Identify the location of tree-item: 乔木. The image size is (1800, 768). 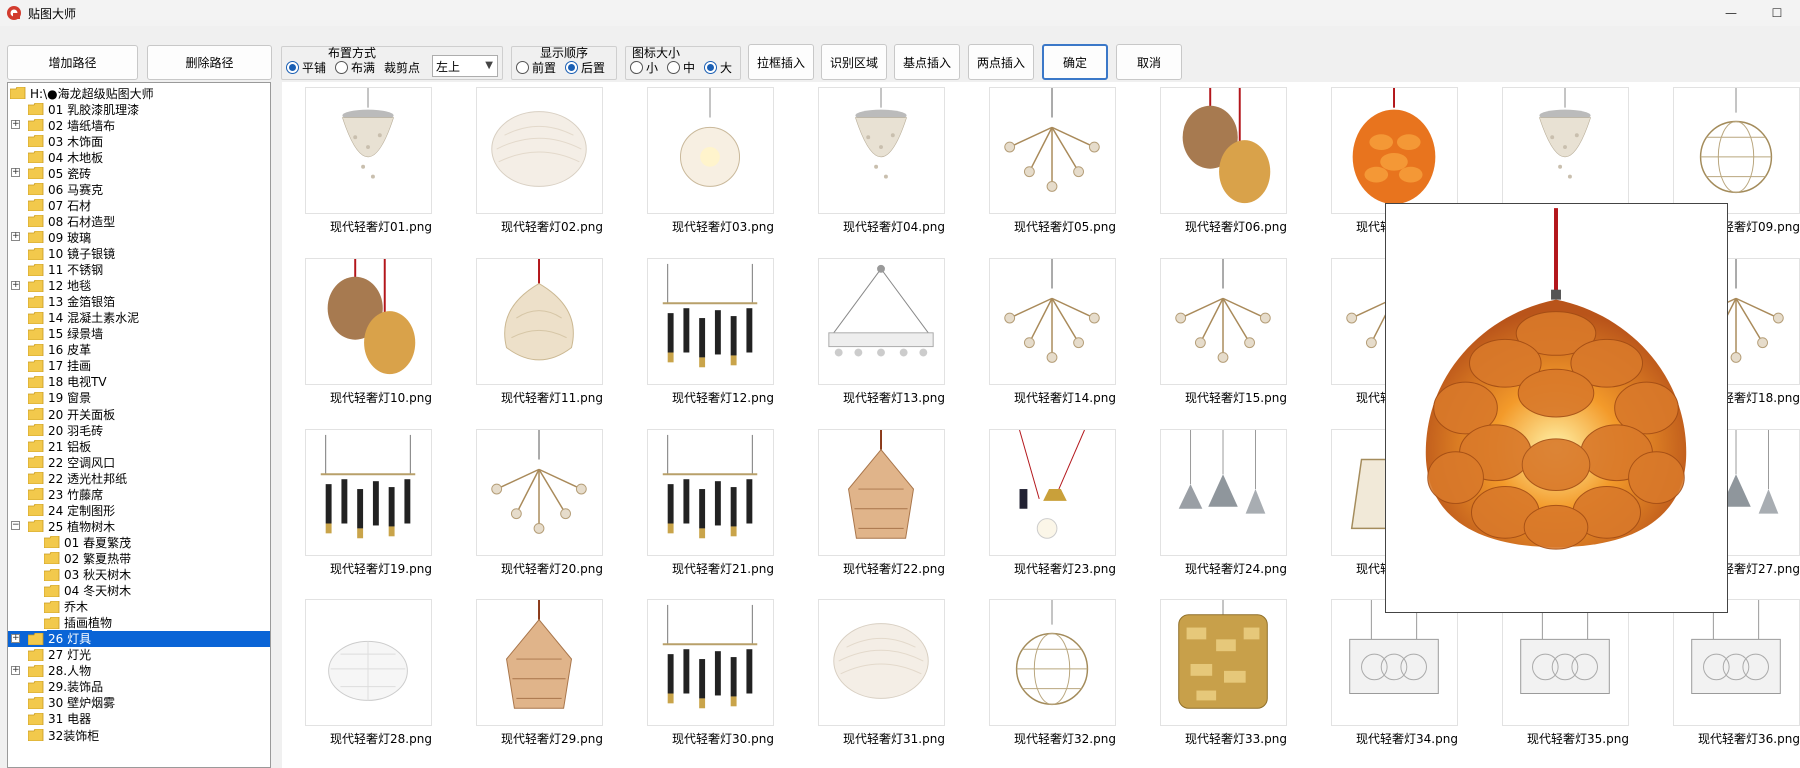
(139, 607).